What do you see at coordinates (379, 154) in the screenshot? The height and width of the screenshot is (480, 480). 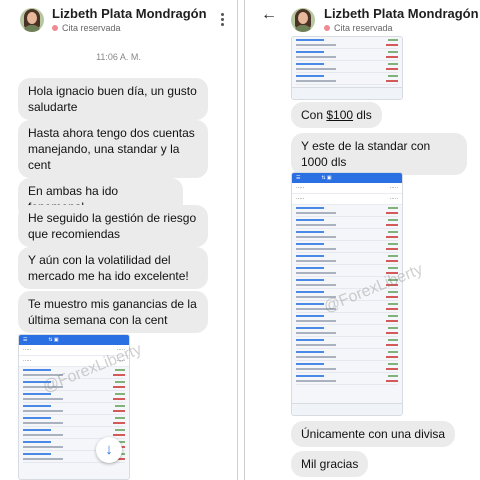 I see `message-bubble: Y este de la standar con 1000 dls` at bounding box center [379, 154].